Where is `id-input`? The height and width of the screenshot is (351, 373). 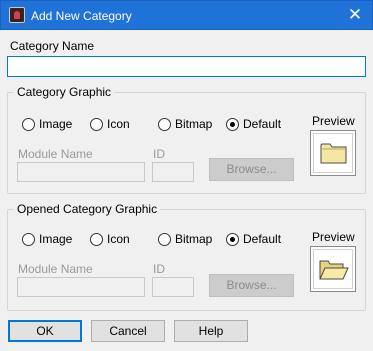
id-input is located at coordinates (173, 172).